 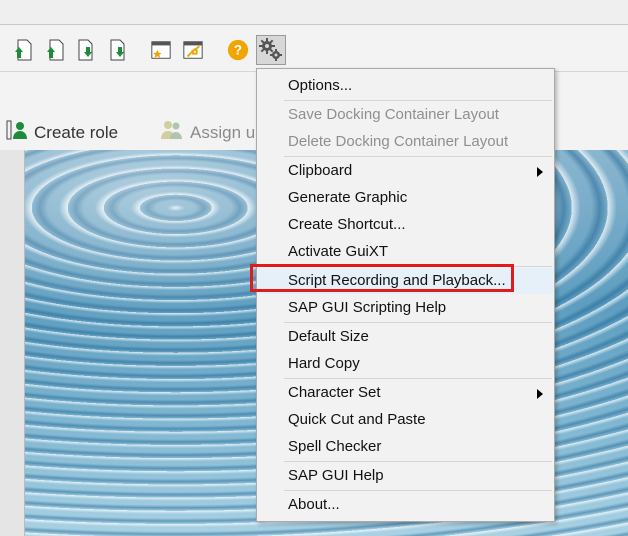 I want to click on create-role-label: Create role, so click(x=76, y=132).